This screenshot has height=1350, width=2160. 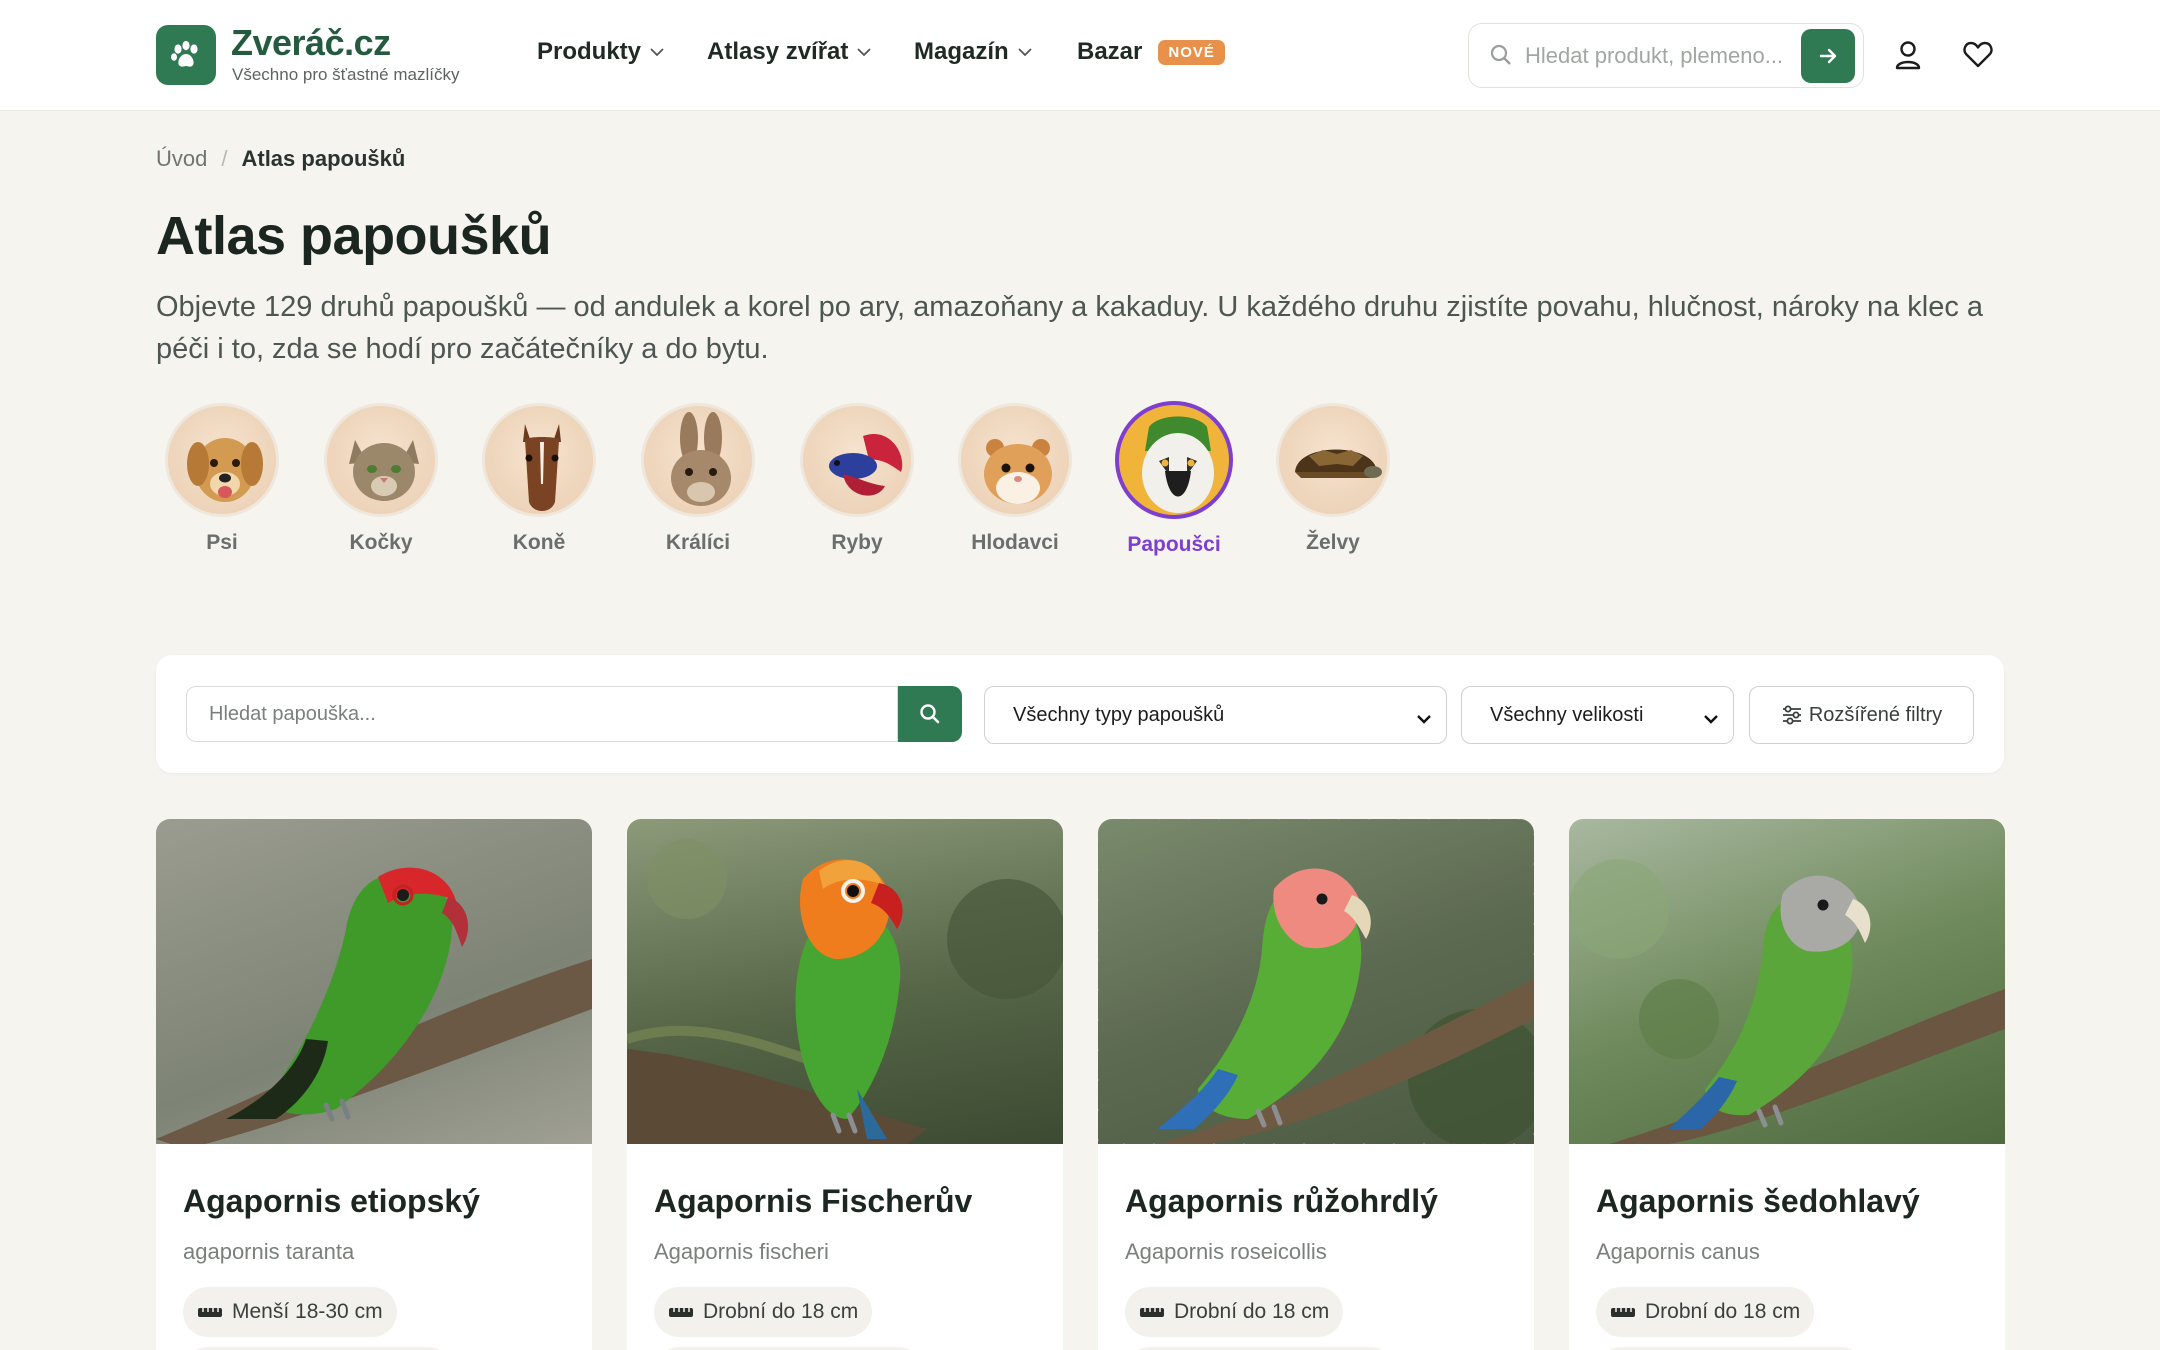 What do you see at coordinates (1875, 714) in the screenshot?
I see `advanced-filters-label: Rozšířené filtry` at bounding box center [1875, 714].